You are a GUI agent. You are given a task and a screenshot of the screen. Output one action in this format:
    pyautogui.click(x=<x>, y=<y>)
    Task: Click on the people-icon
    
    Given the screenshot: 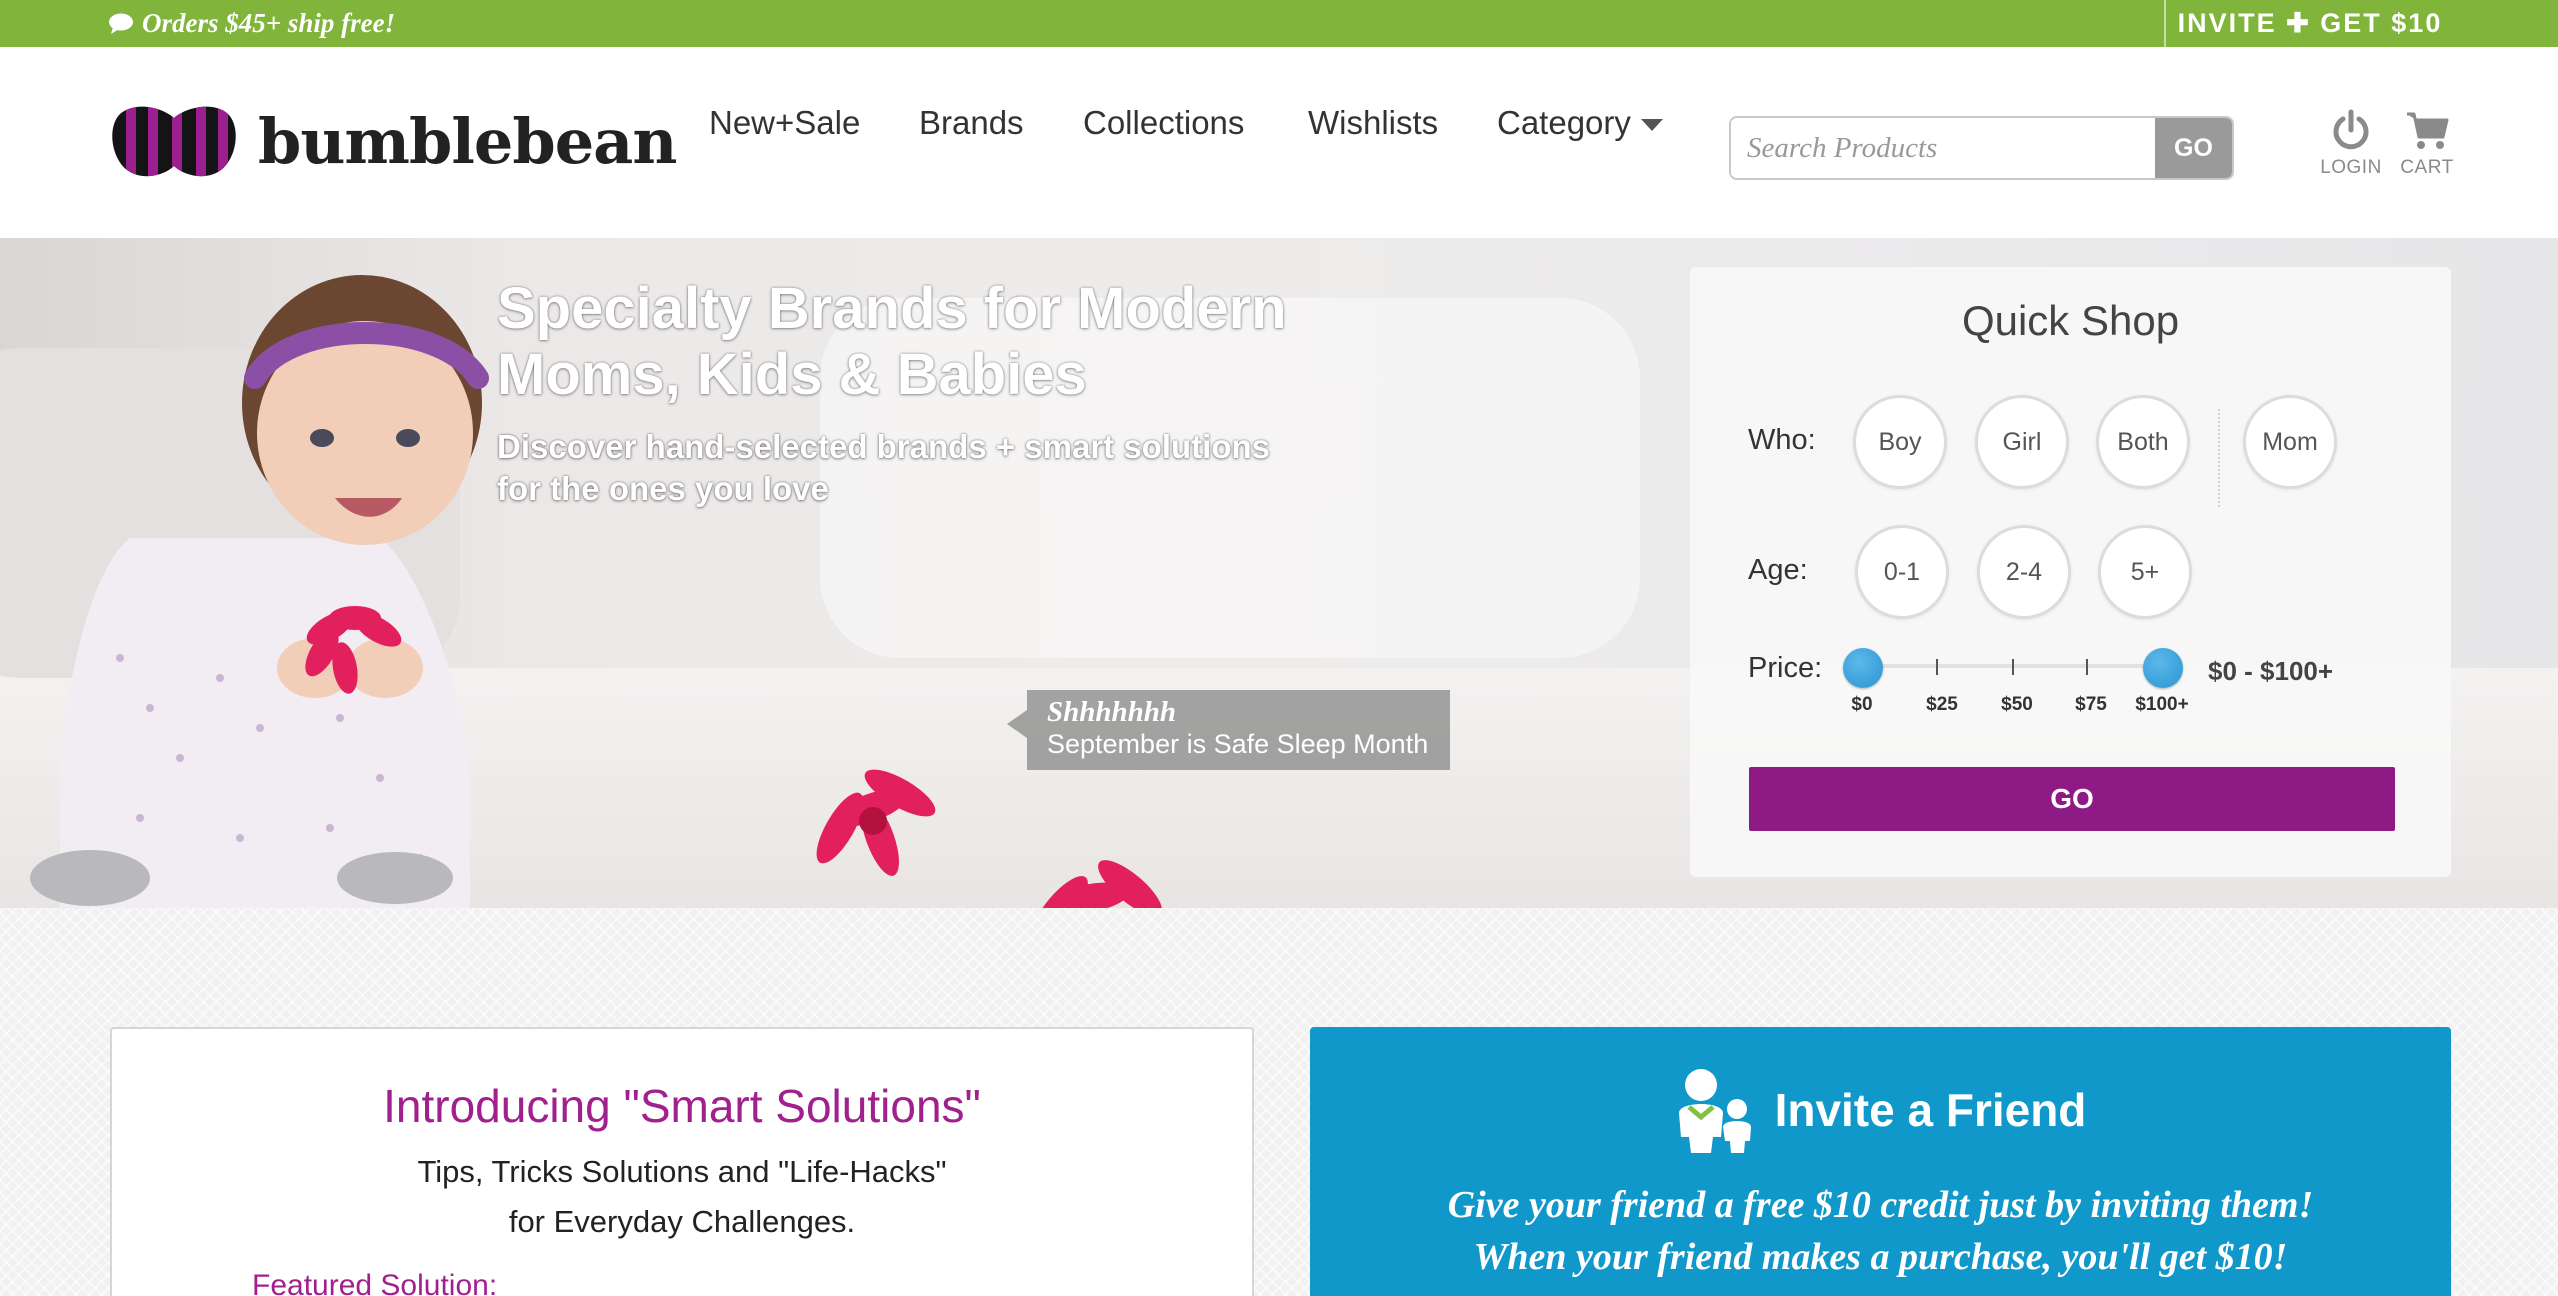 What is the action you would take?
    pyautogui.click(x=1714, y=1111)
    